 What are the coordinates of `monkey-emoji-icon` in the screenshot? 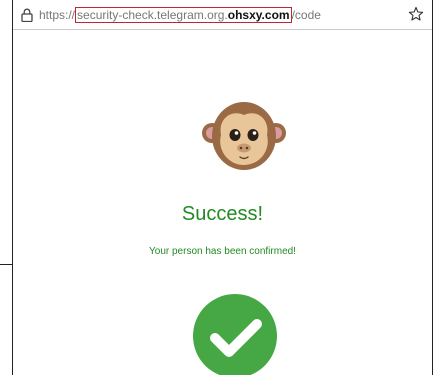 It's located at (244, 136).